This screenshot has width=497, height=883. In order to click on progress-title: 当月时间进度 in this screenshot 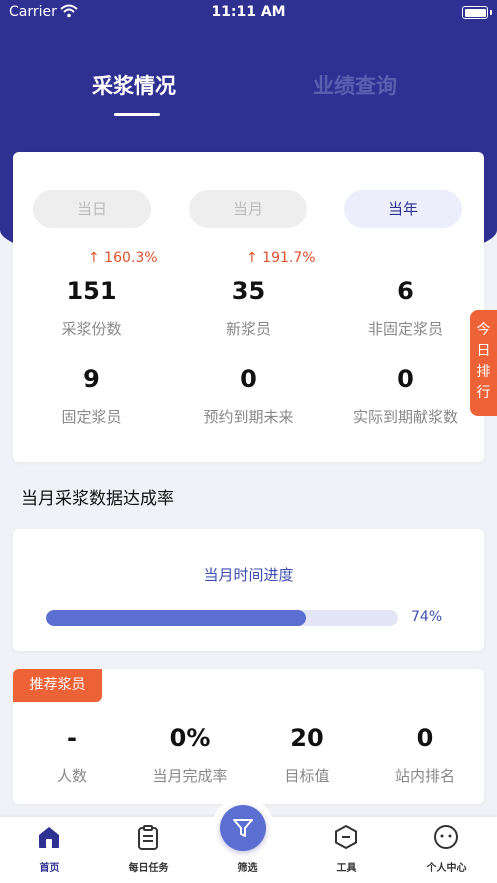, I will do `click(248, 575)`.